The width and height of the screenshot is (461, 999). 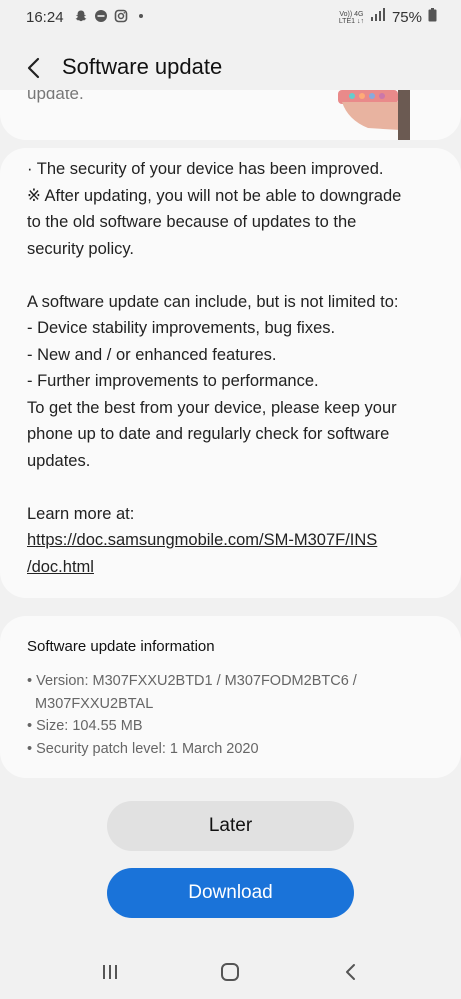 I want to click on nav-back-icon, so click(x=350, y=972).